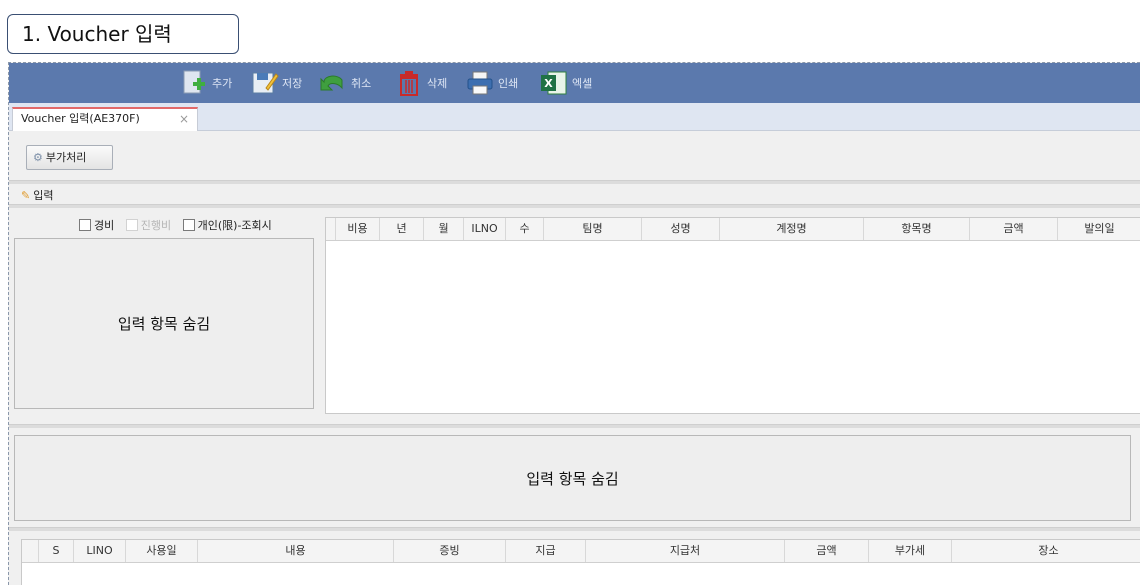  Describe the element at coordinates (234, 225) in the screenshot. I see `checkbox-label: 개인(限)-조회시` at that location.